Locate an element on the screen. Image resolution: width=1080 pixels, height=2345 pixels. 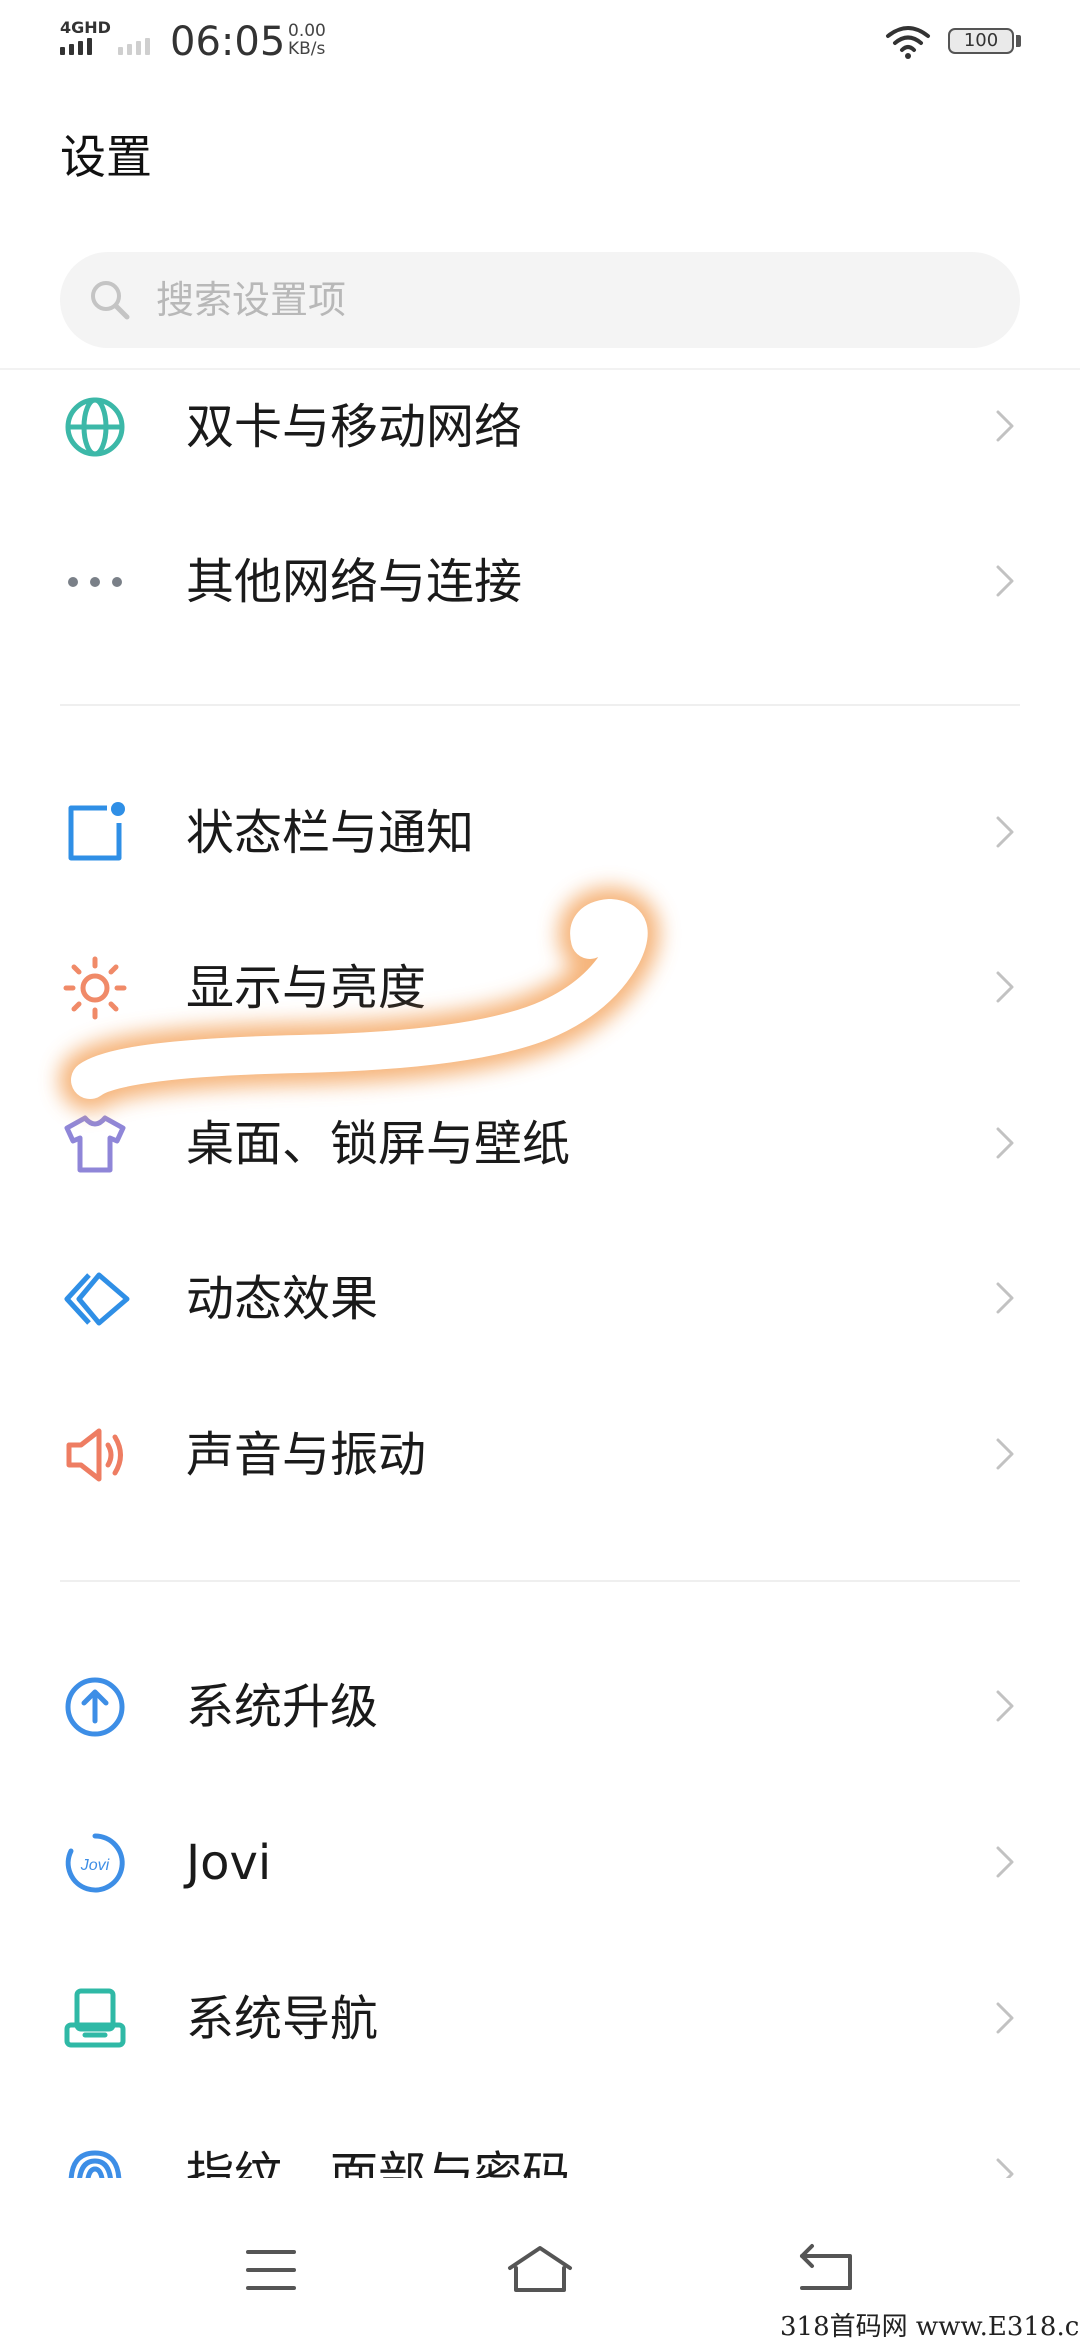
settings-item-desktop-lockscreen-wallpaper: 桌面、锁屏与壁纸 is located at coordinates (540, 1144).